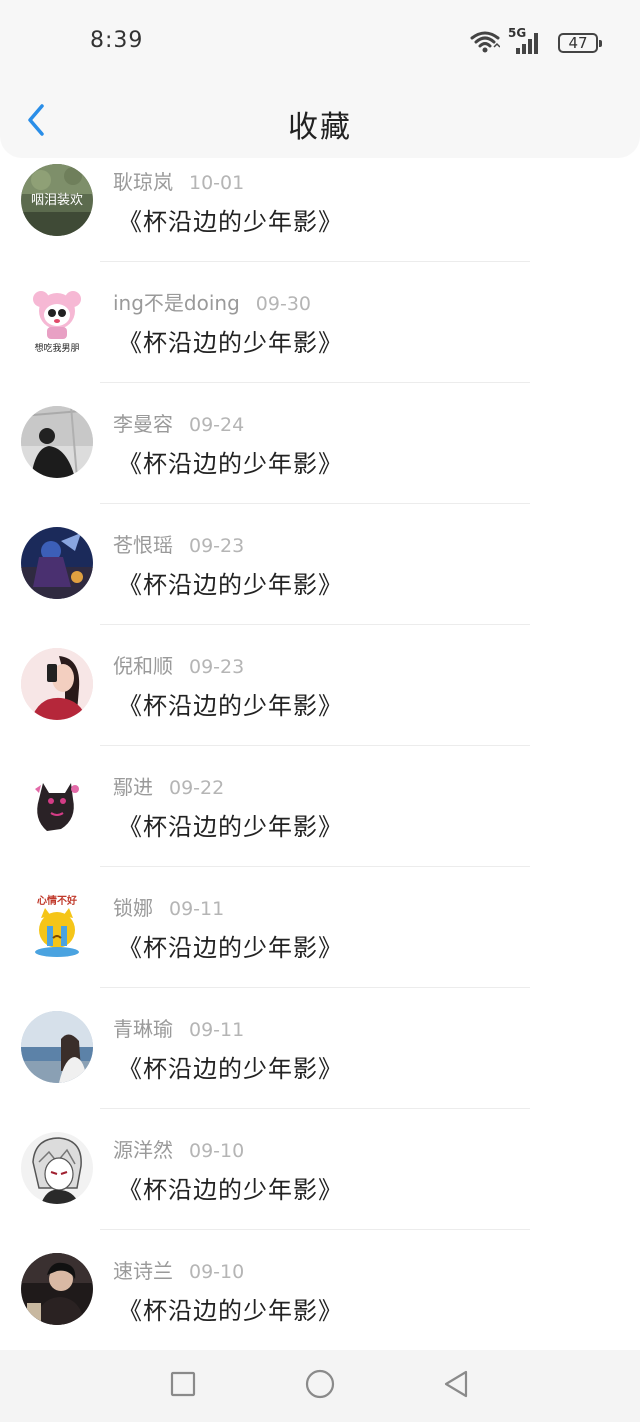  Describe the element at coordinates (217, 183) in the screenshot. I see `date: 10-01` at that location.